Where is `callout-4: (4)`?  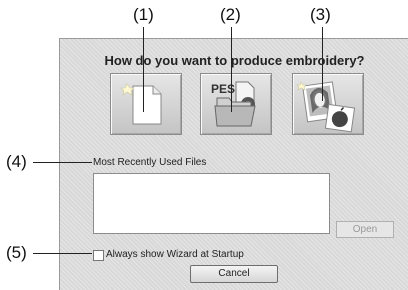
callout-4: (4) is located at coordinates (16, 161).